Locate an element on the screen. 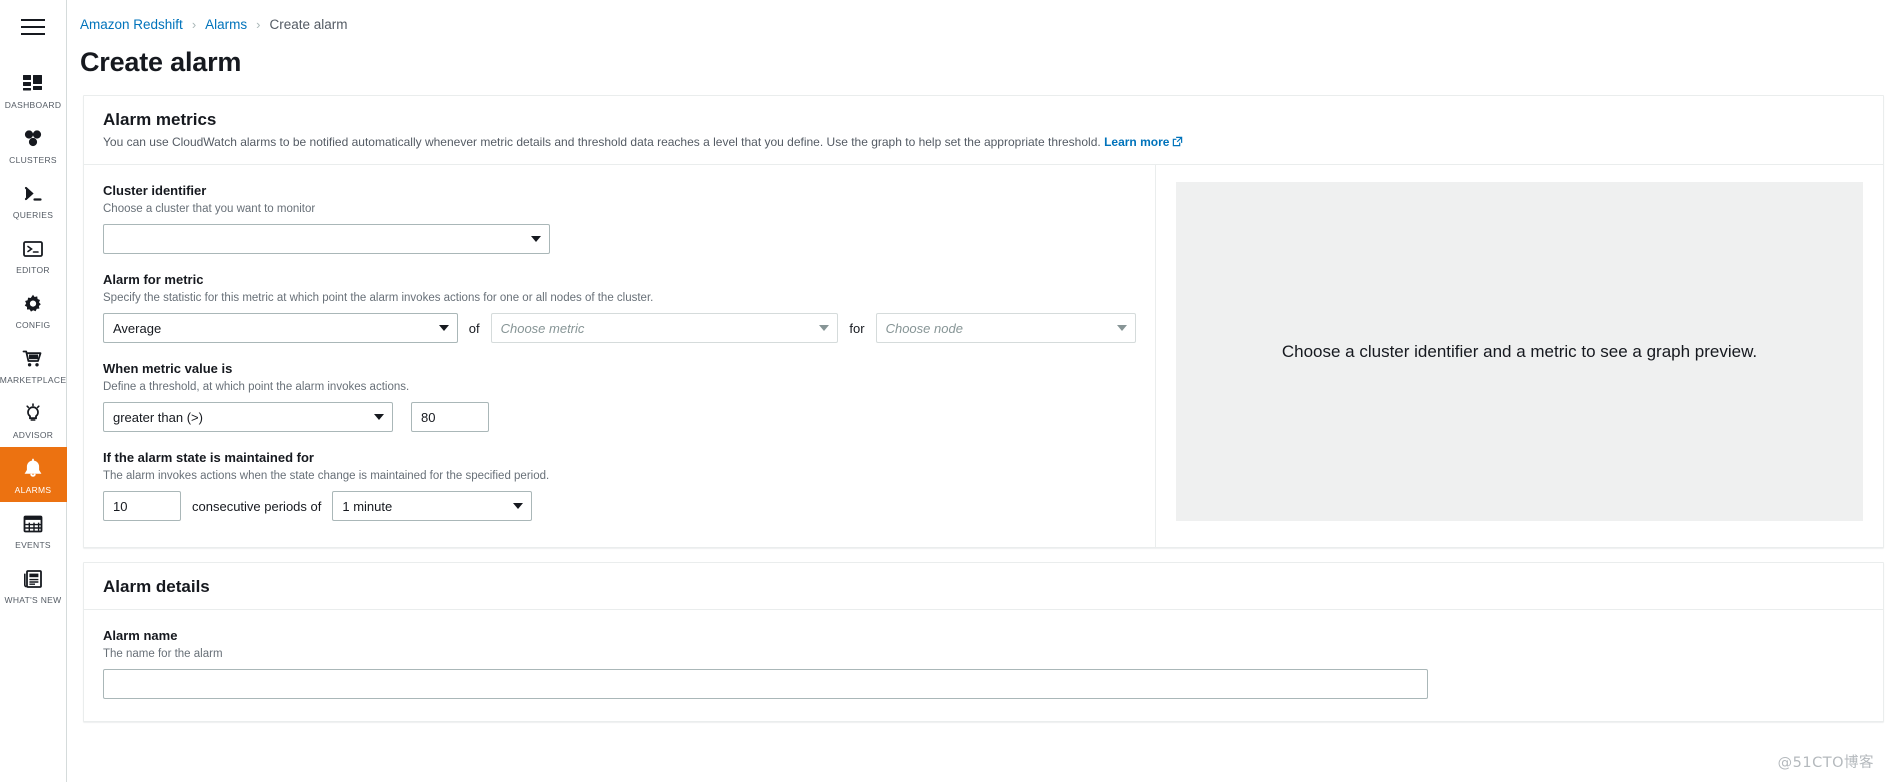 This screenshot has height=782, width=1900. statistic-select: Average is located at coordinates (280, 328).